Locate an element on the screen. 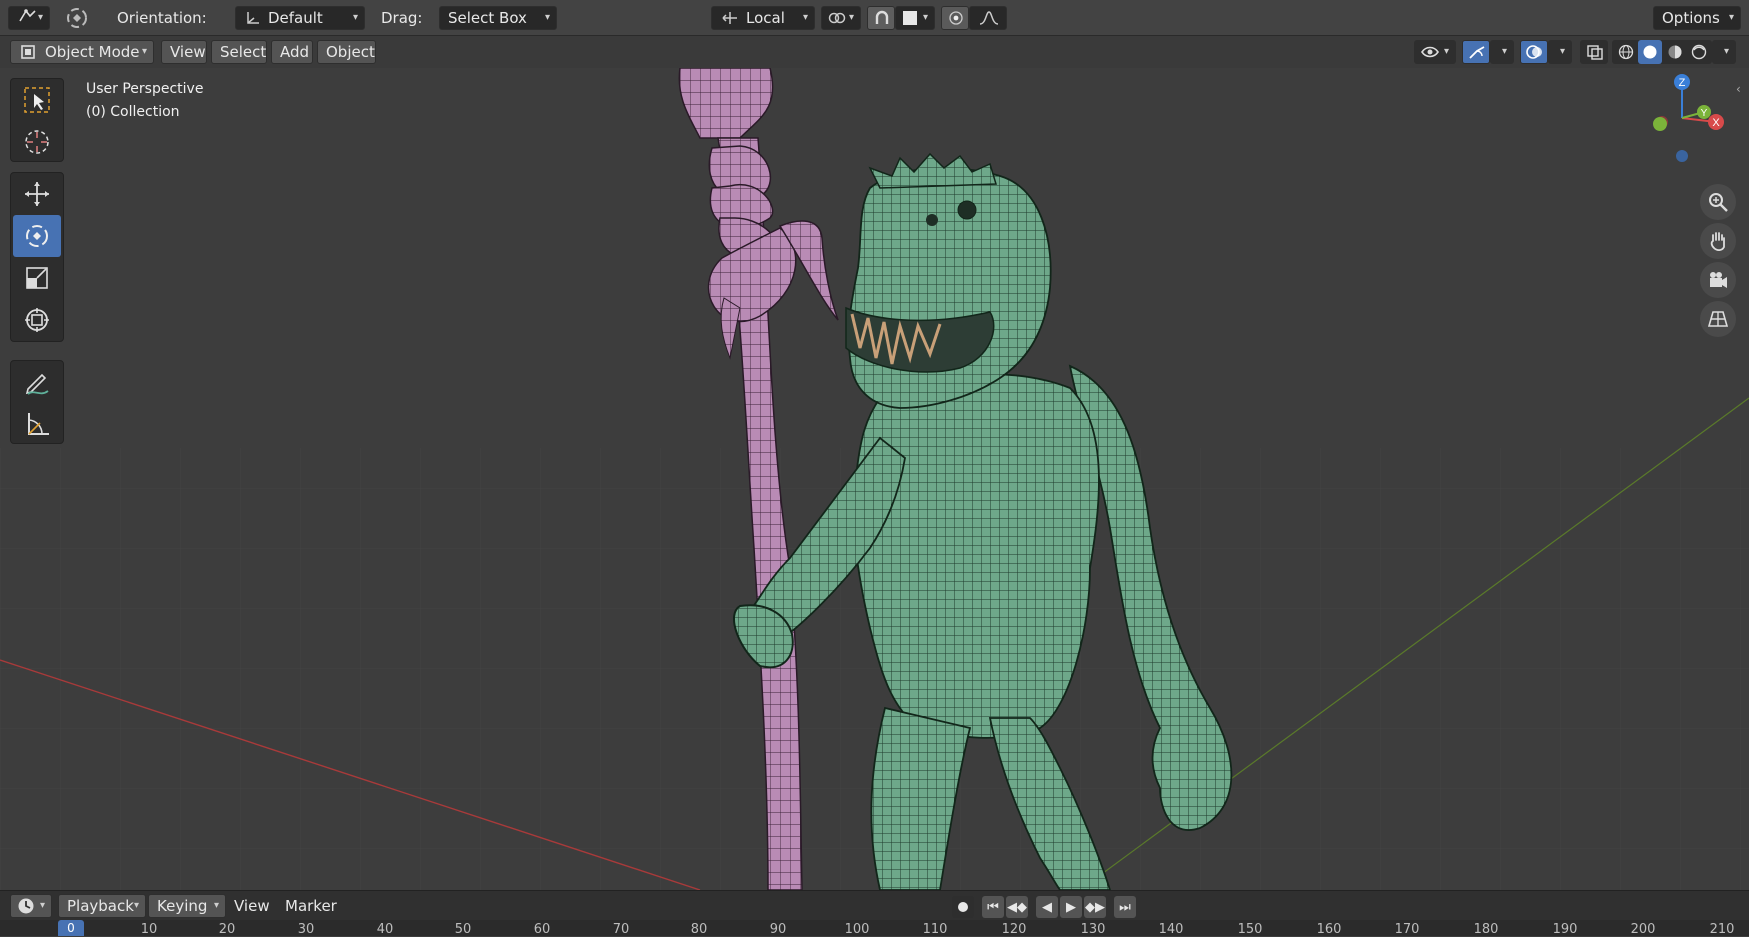 Image resolution: width=1749 pixels, height=937 pixels. overlays-dropdown: ▾ is located at coordinates (1560, 52).